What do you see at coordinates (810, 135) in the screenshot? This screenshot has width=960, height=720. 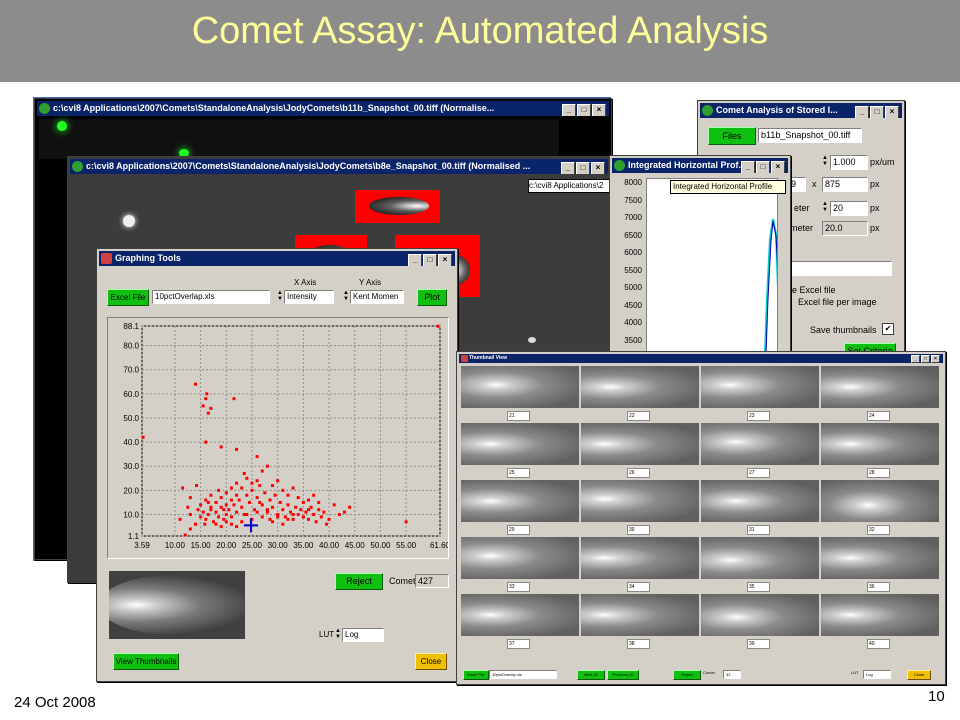 I see `file-name-field: b11b_Snapshot_00.tiff` at bounding box center [810, 135].